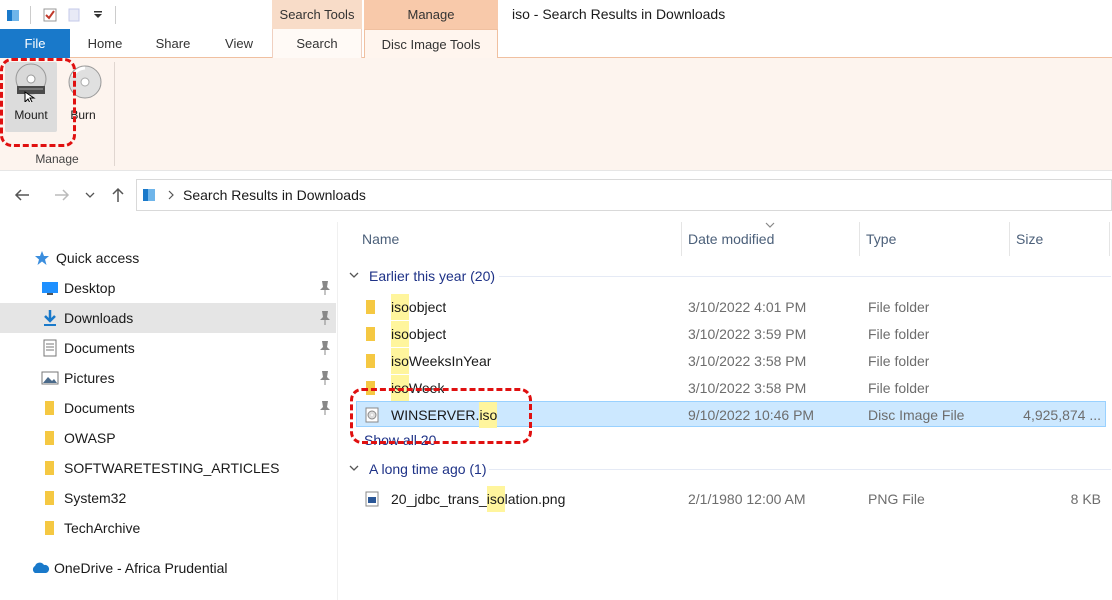  I want to click on name-cell: iso WeeksInYear, so click(428, 361).